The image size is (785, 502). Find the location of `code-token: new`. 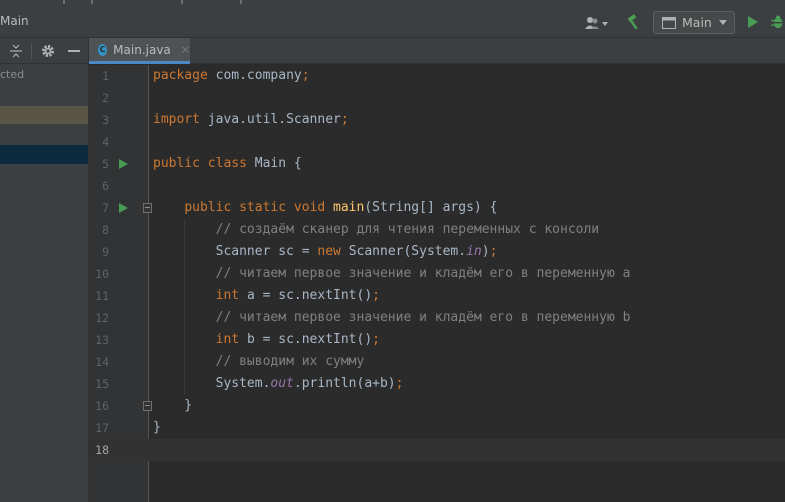

code-token: new is located at coordinates (333, 251).